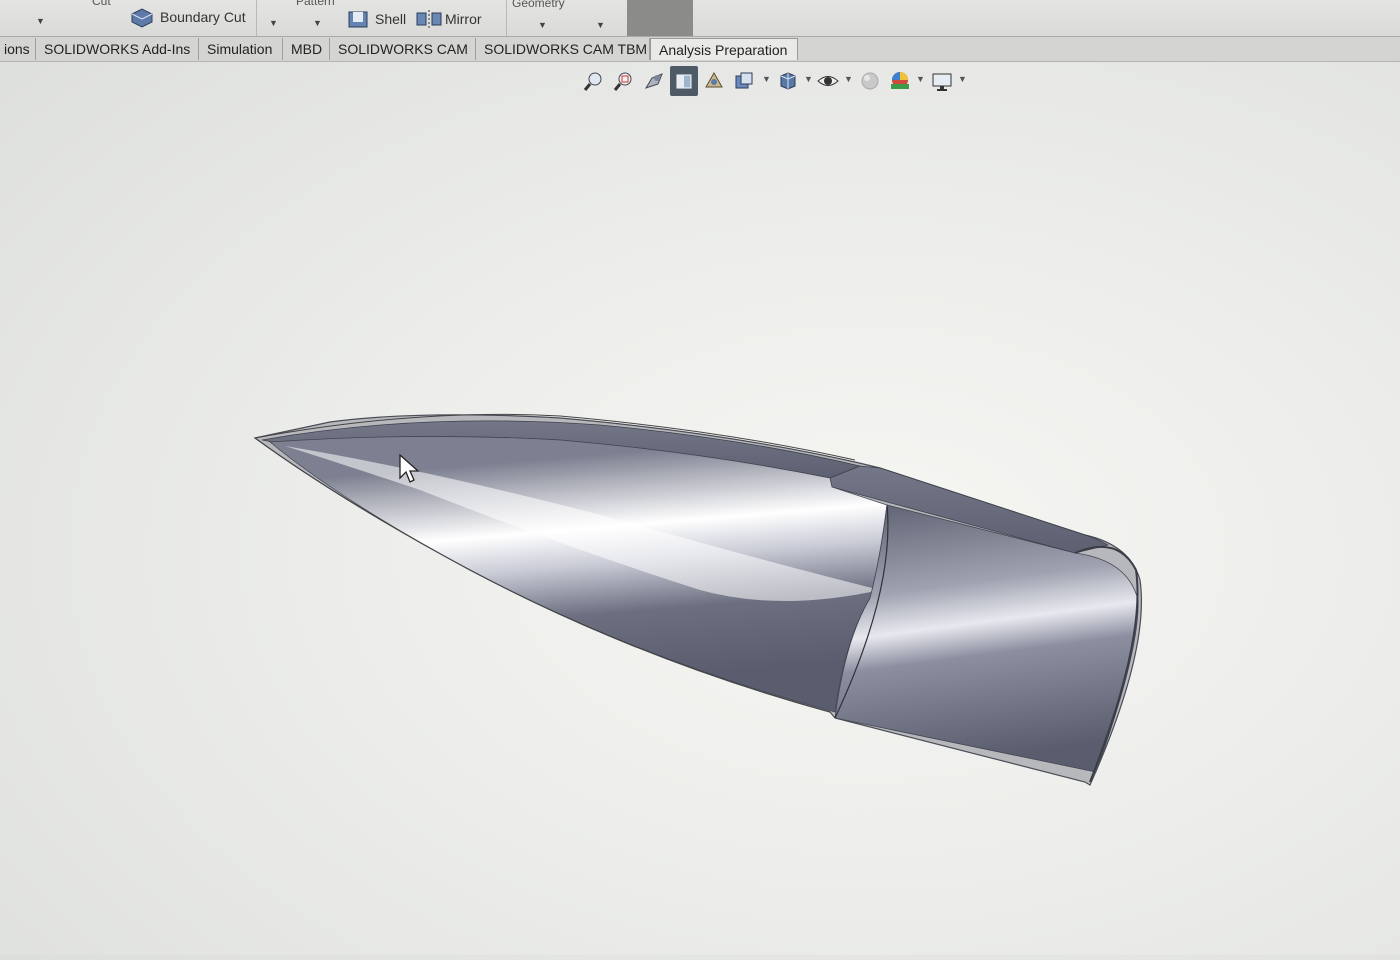  Describe the element at coordinates (306, 49) in the screenshot. I see `tab-mbd: MBD` at that location.